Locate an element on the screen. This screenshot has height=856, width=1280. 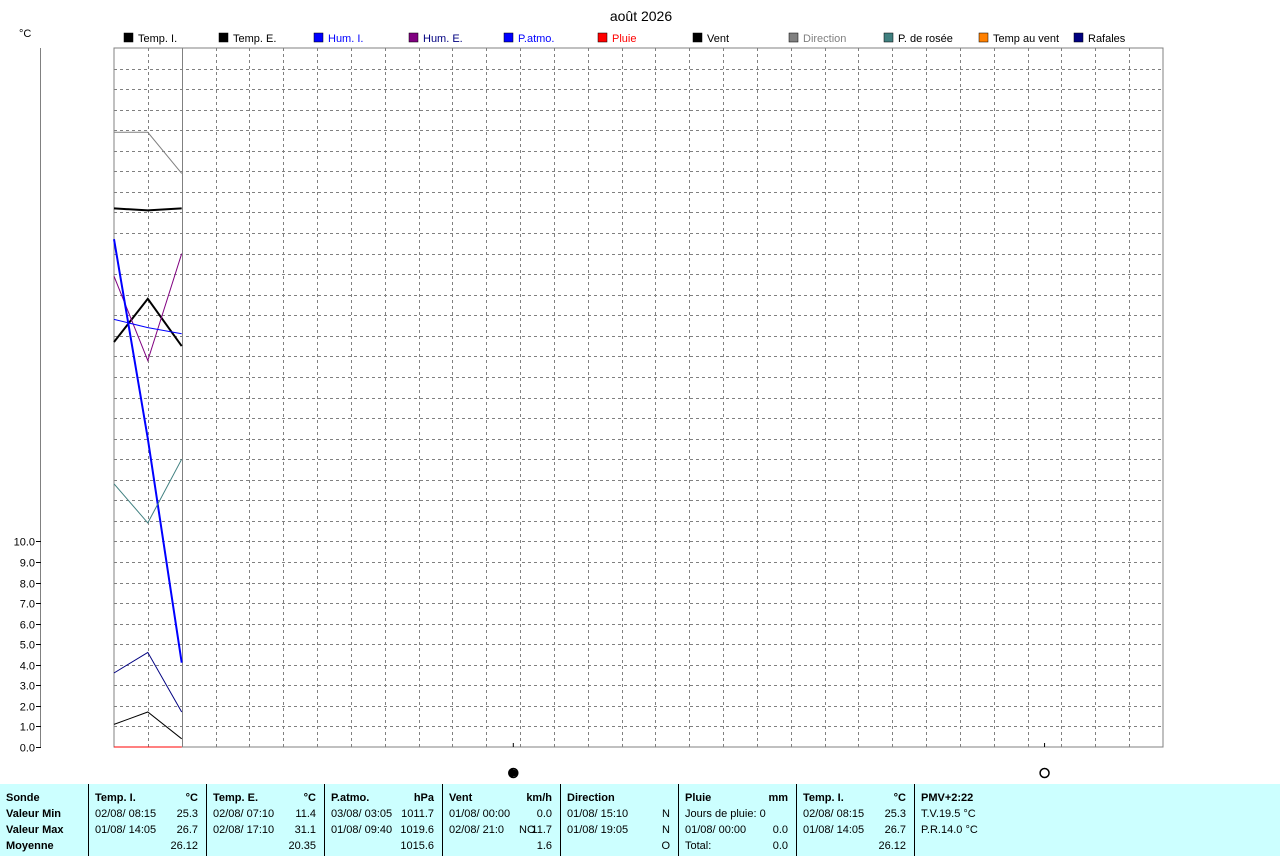
y-tick-label: 1.0 is located at coordinates (27, 728).